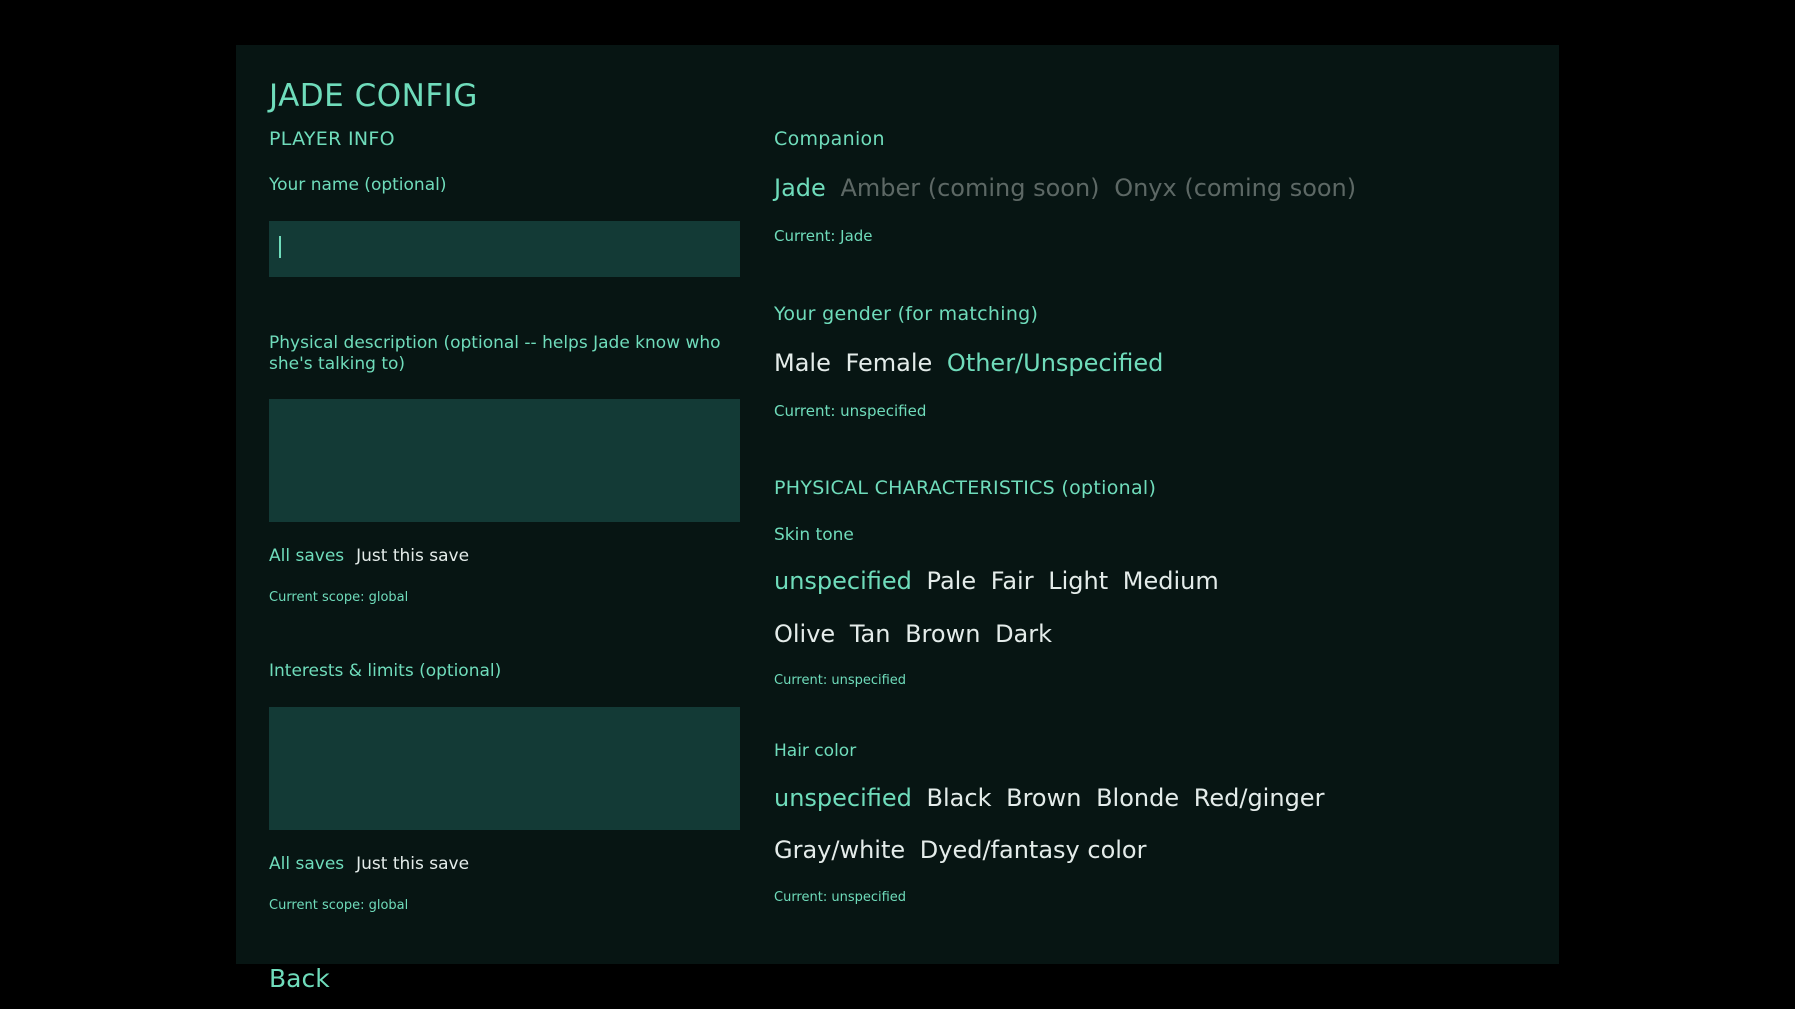 Image resolution: width=1795 pixels, height=1009 pixels. What do you see at coordinates (952, 581) in the screenshot?
I see `skin-tone-option-pale: Pale` at bounding box center [952, 581].